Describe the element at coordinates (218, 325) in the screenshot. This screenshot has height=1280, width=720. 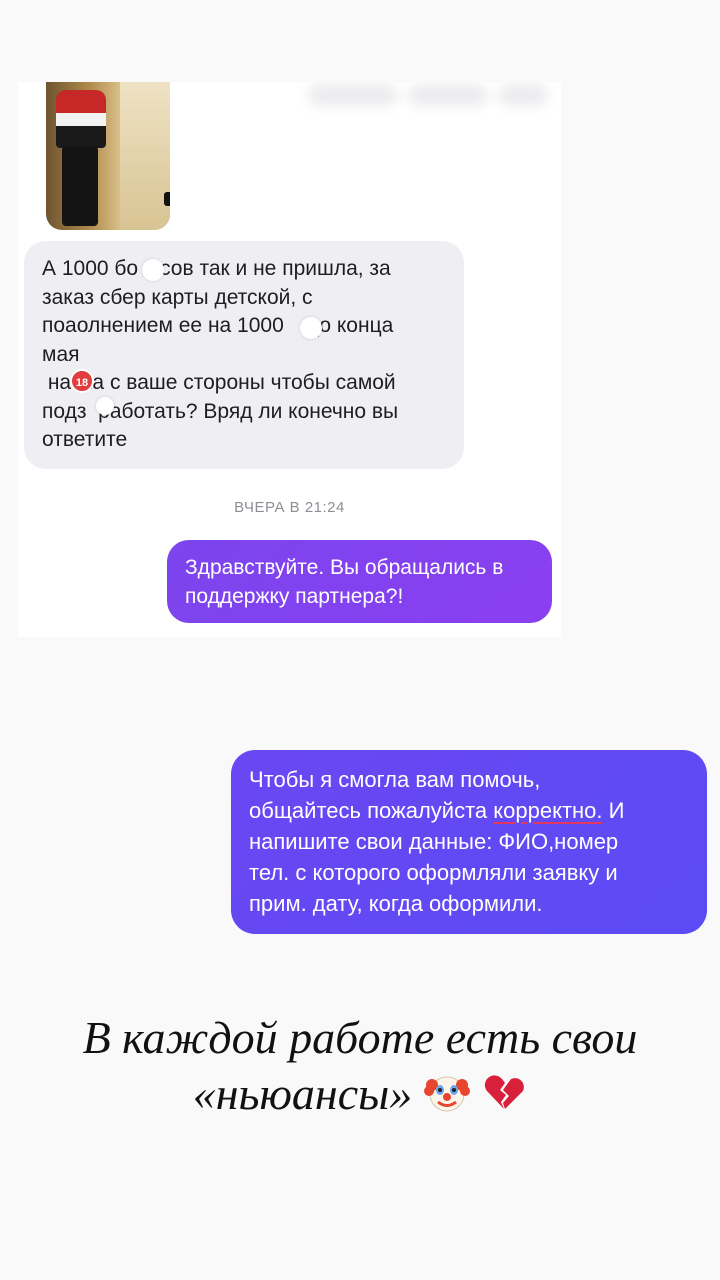
I see `incoming-message-line: поаолнением ее на 1000 до конца` at that location.